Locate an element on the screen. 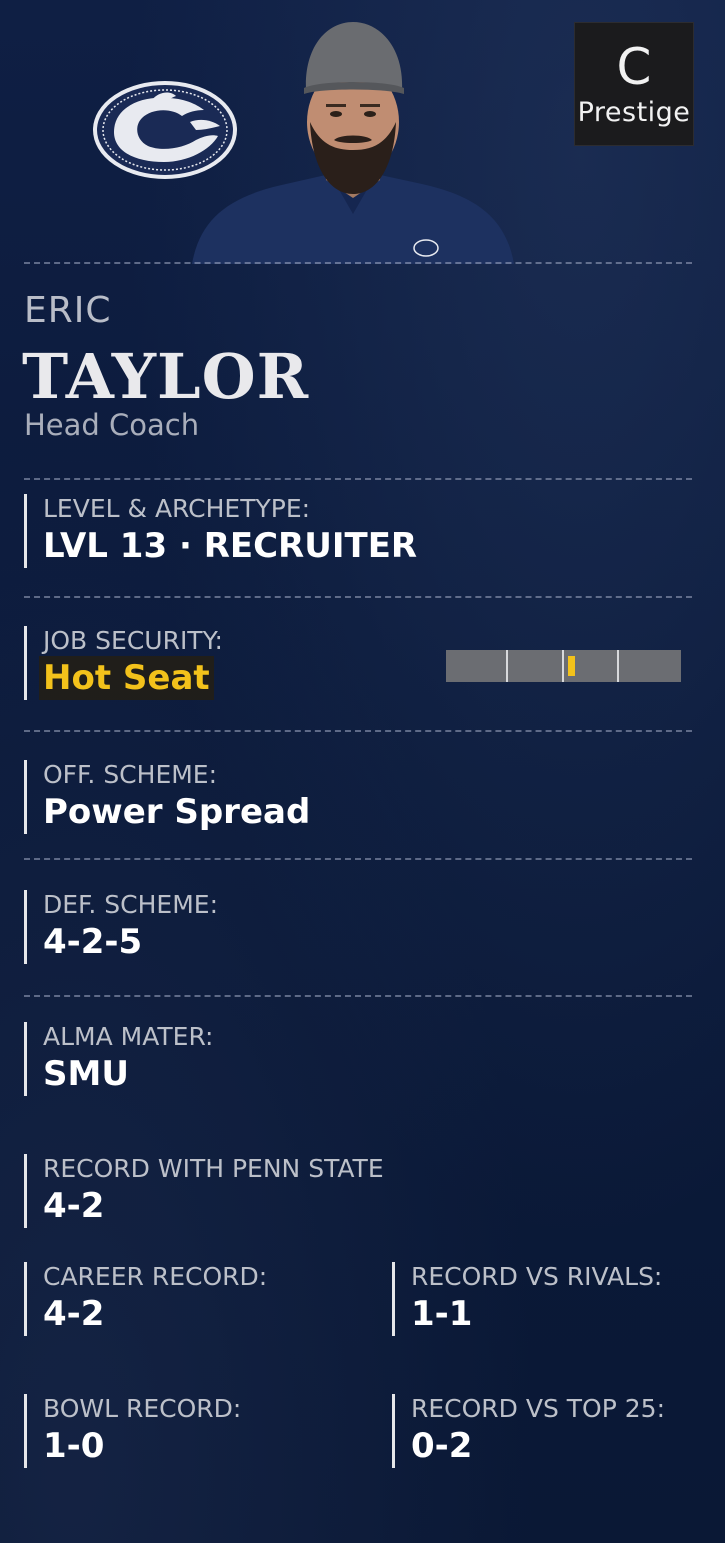  job-security-meter is located at coordinates (563, 666).